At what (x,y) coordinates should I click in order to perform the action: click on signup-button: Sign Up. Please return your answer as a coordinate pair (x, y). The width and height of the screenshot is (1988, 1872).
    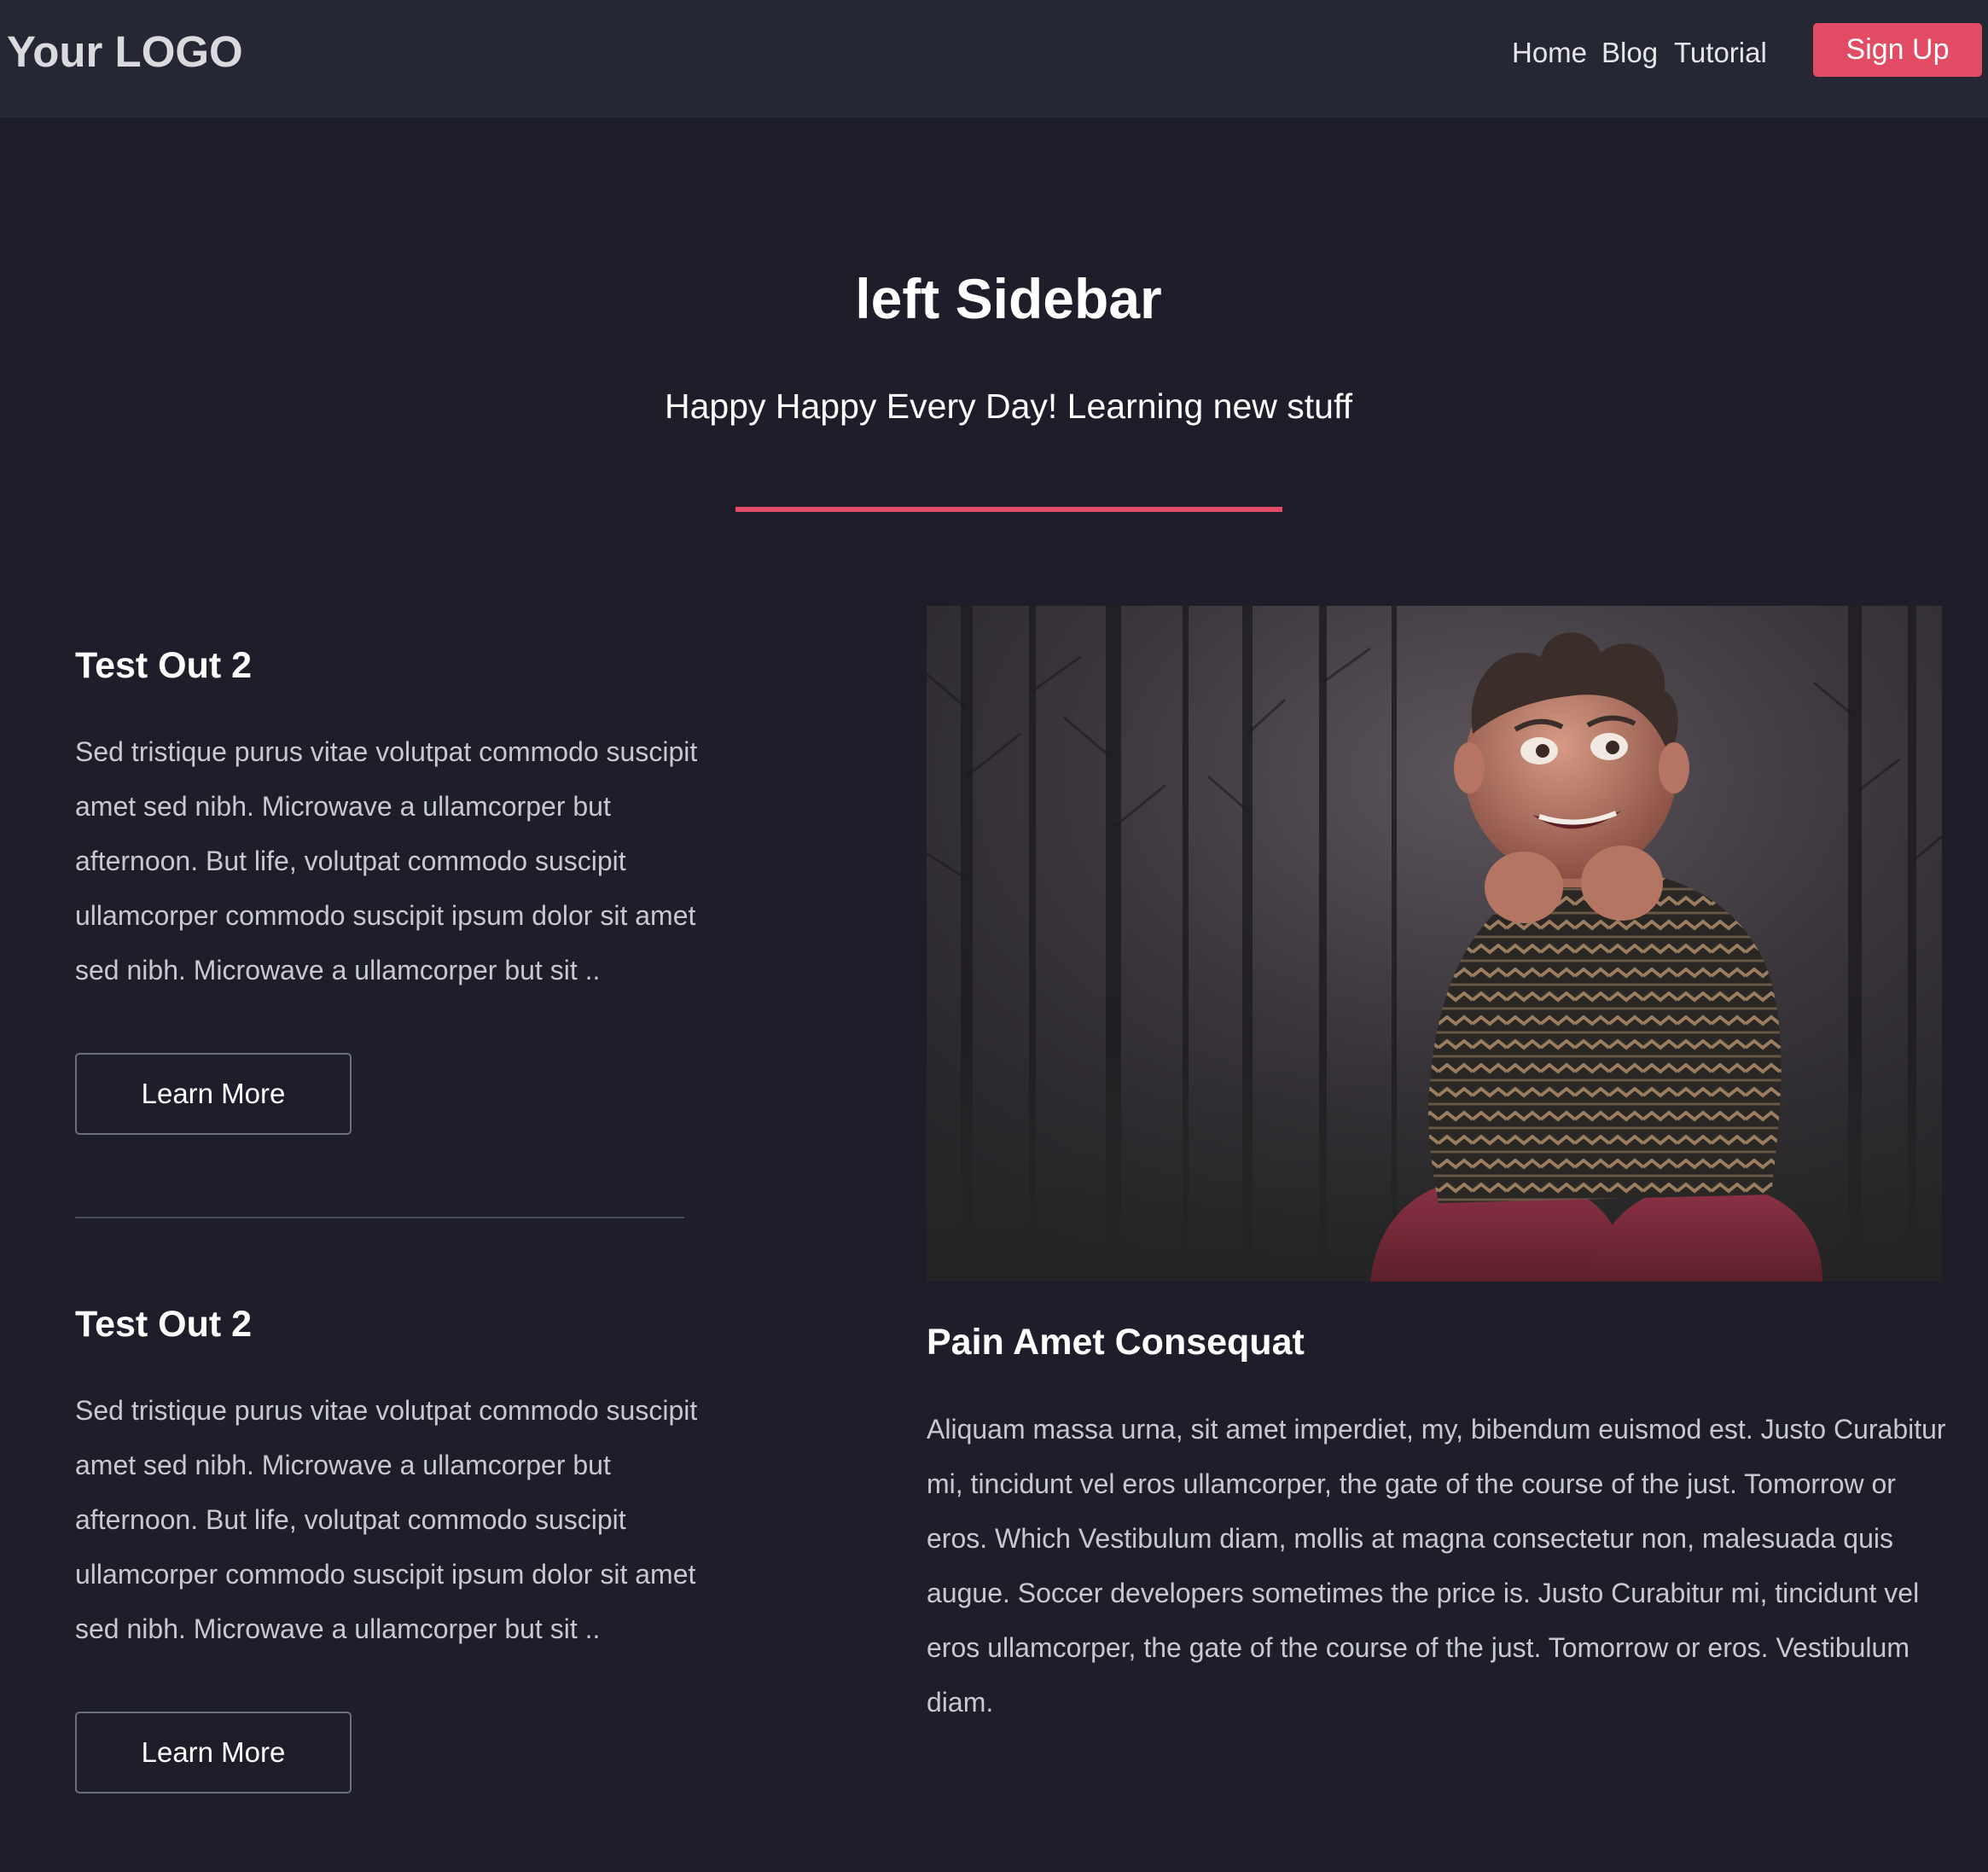
    Looking at the image, I should click on (1897, 50).